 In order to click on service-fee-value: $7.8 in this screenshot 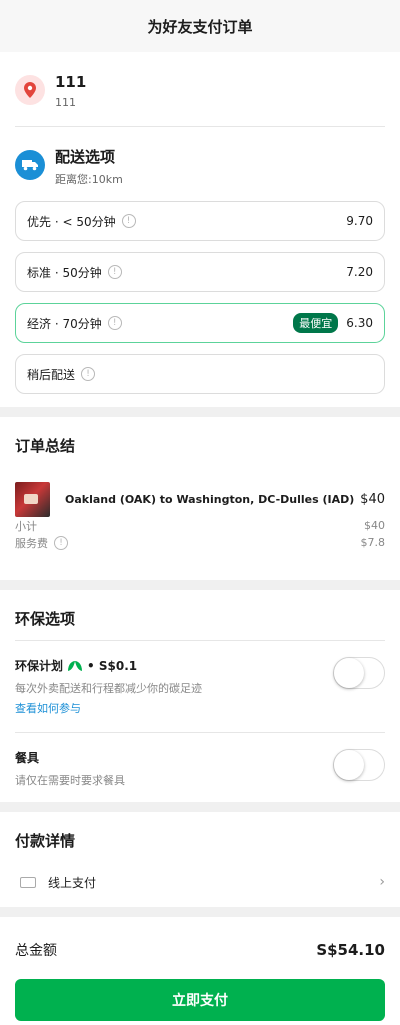, I will do `click(373, 542)`.